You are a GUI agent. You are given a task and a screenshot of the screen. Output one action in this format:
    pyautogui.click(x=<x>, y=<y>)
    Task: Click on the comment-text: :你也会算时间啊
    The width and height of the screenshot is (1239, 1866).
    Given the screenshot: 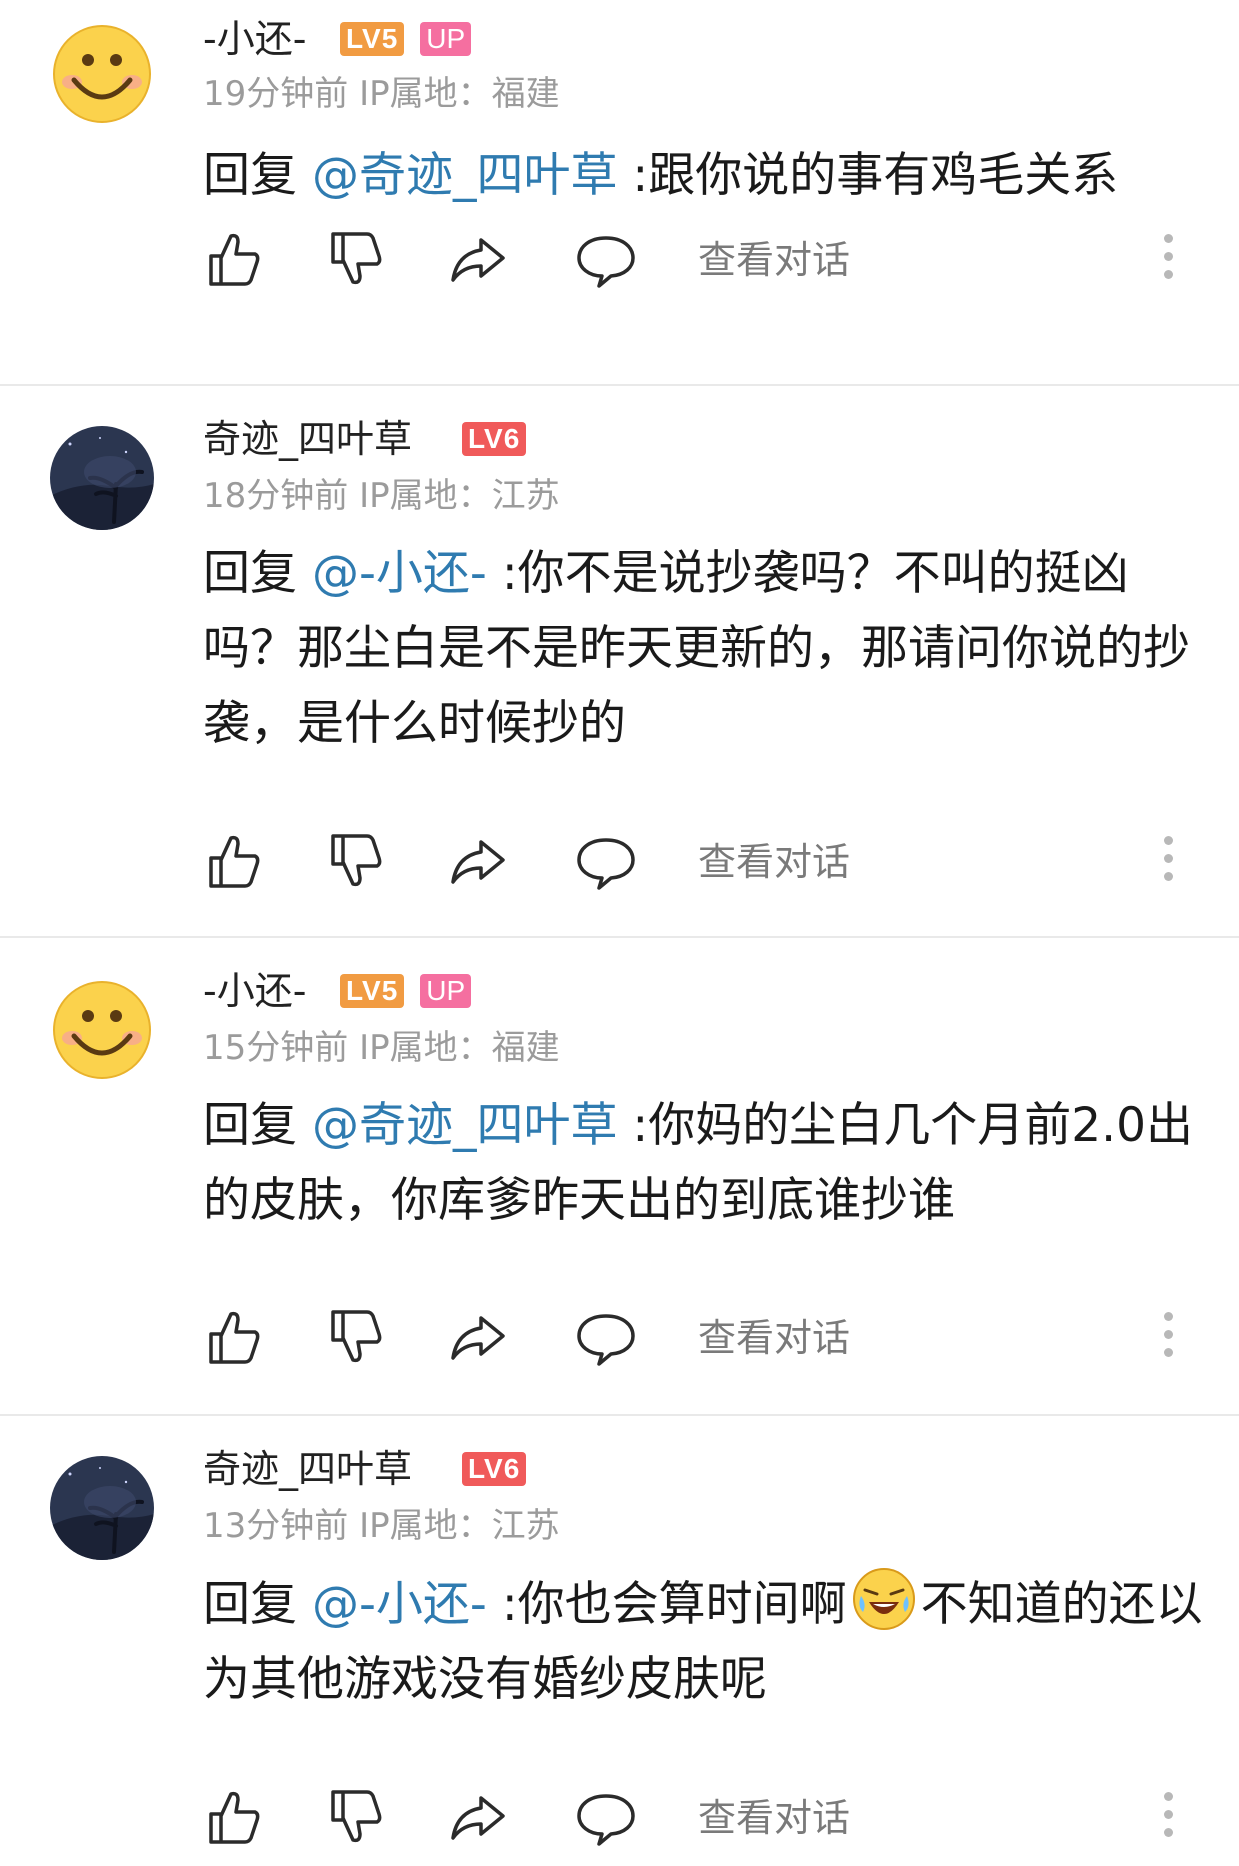 What is the action you would take?
    pyautogui.click(x=666, y=1604)
    